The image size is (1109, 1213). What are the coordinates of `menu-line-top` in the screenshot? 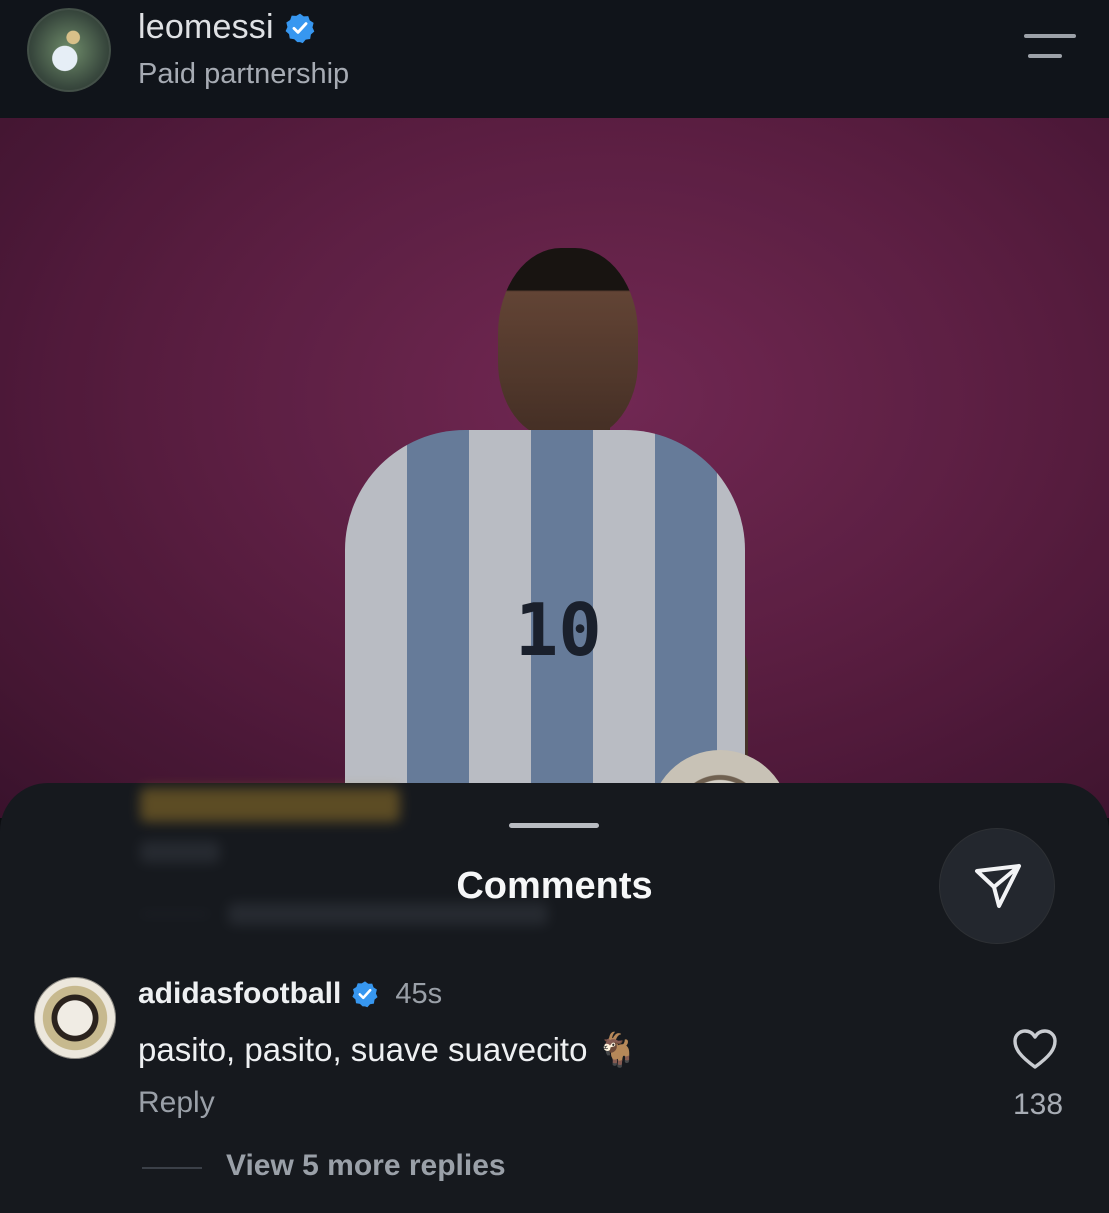 It's located at (1050, 36).